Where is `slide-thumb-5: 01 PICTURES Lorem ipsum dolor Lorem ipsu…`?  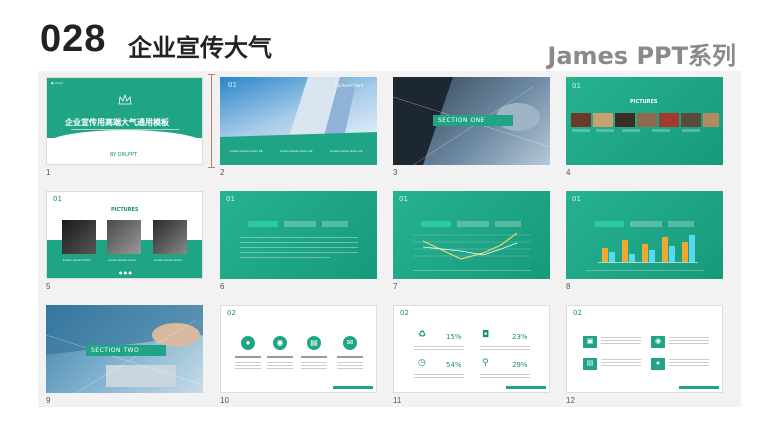
slide-thumb-5: 01 PICTURES Lorem ipsum dolor Lorem ipsu… is located at coordinates (124, 235).